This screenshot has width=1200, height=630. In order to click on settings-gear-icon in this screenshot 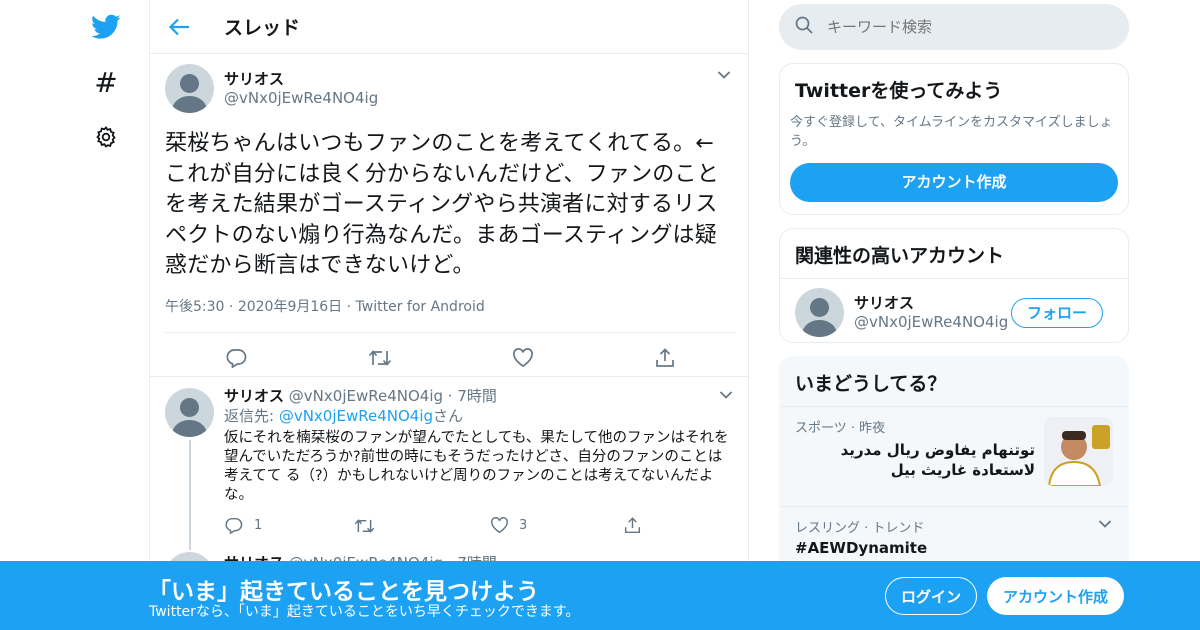, I will do `click(106, 137)`.